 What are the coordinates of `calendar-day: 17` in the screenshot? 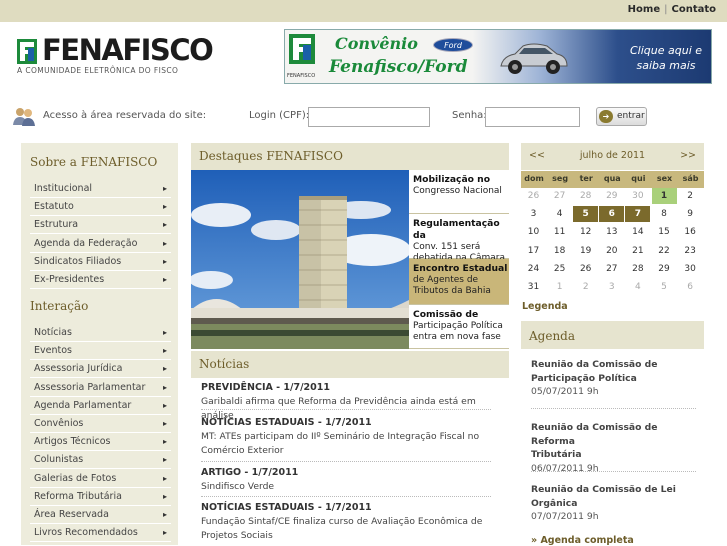 It's located at (533, 251).